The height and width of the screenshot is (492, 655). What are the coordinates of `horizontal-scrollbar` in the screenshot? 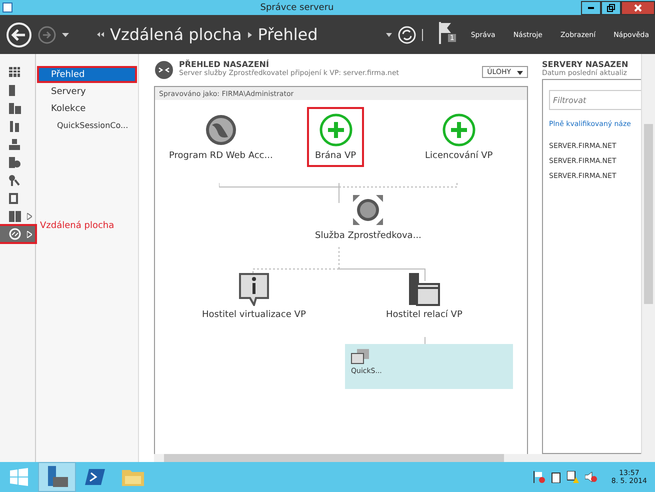 It's located at (404, 458).